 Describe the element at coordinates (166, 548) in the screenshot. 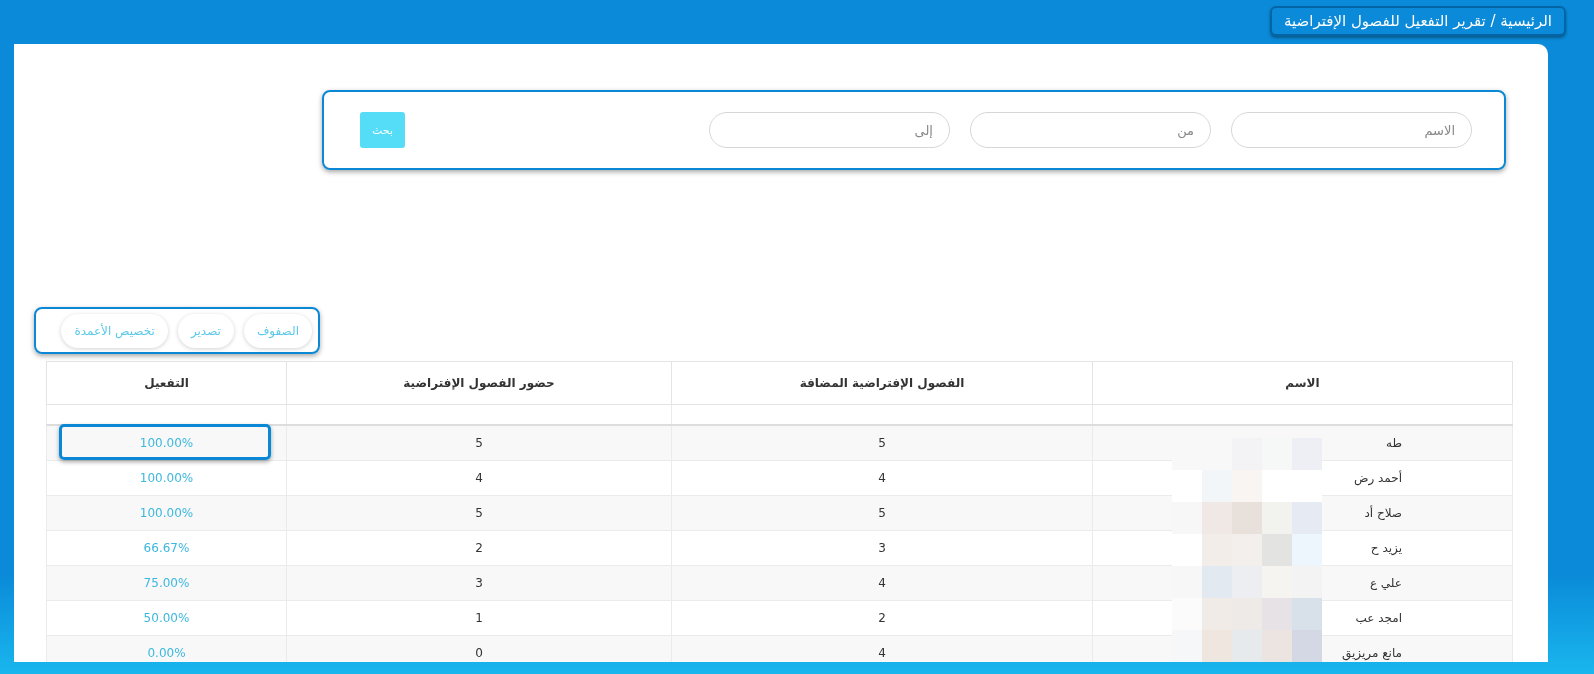

I see `table-cell: 66.67%` at that location.